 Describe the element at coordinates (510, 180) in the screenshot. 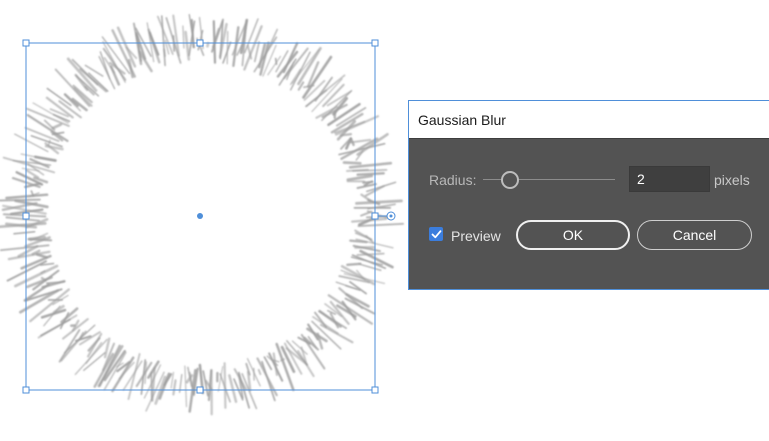

I see `slider-knob` at that location.